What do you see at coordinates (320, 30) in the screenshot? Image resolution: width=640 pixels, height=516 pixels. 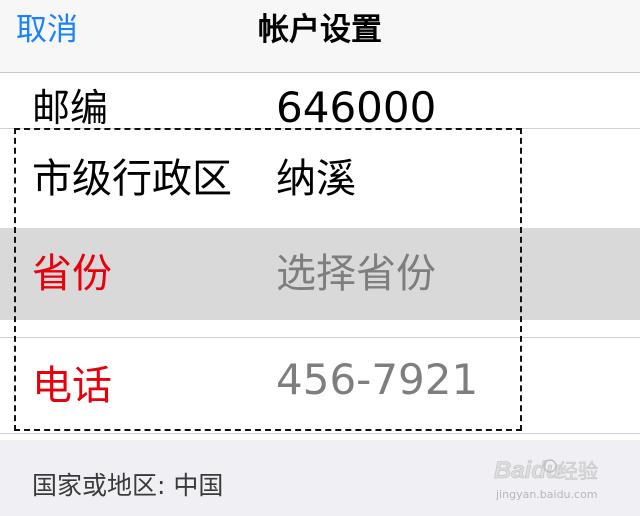 I see `page-title: 帐户设置` at bounding box center [320, 30].